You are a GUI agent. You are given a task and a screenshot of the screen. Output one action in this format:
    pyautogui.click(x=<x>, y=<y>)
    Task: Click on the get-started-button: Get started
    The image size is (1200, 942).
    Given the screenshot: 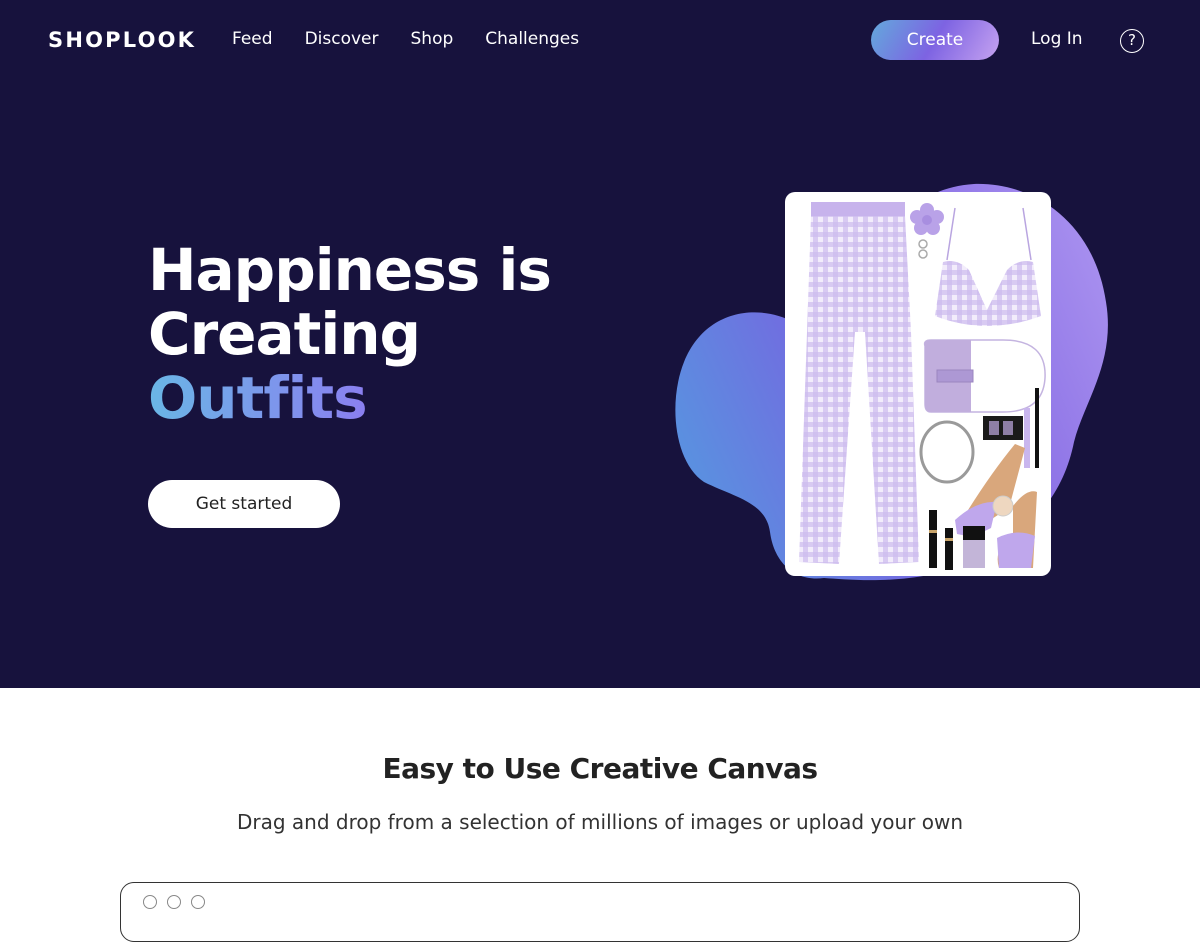 What is the action you would take?
    pyautogui.click(x=244, y=504)
    